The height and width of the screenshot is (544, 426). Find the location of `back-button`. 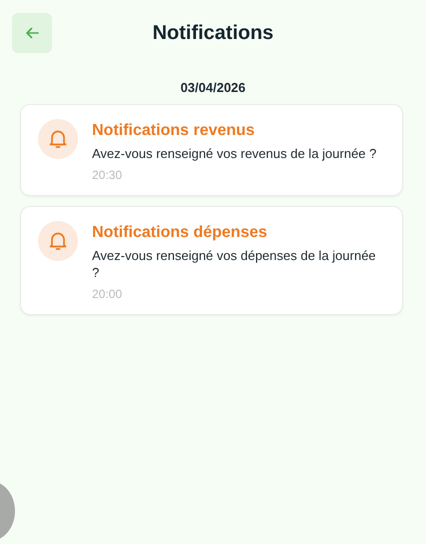

back-button is located at coordinates (32, 33).